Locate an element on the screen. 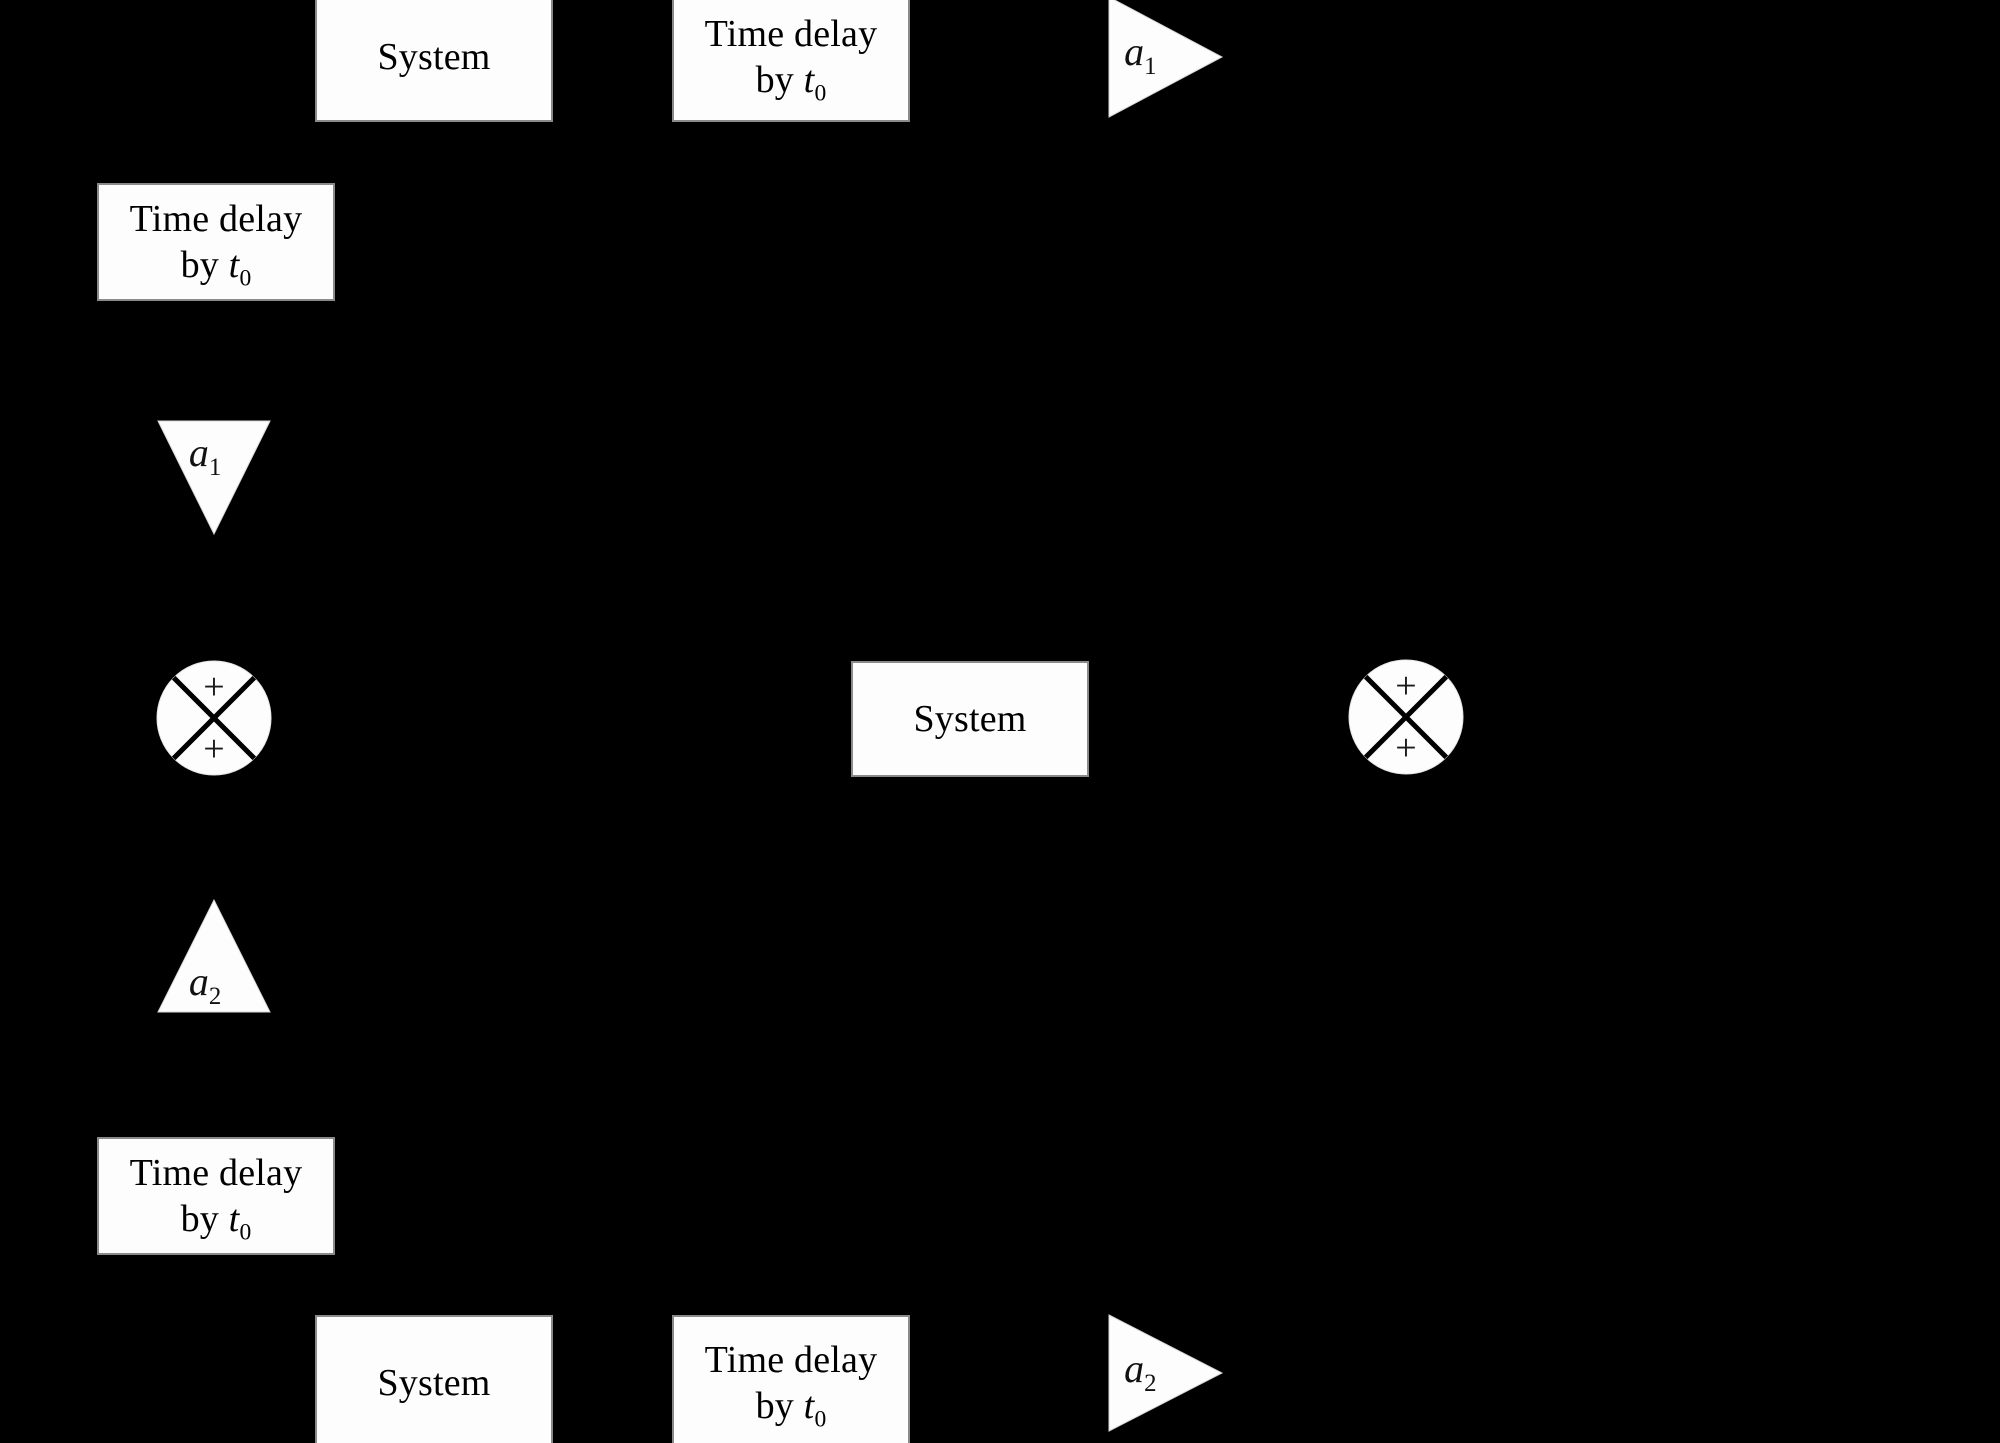  time-delay-block-bottom: Time delay by t0 is located at coordinates (791, 1379).